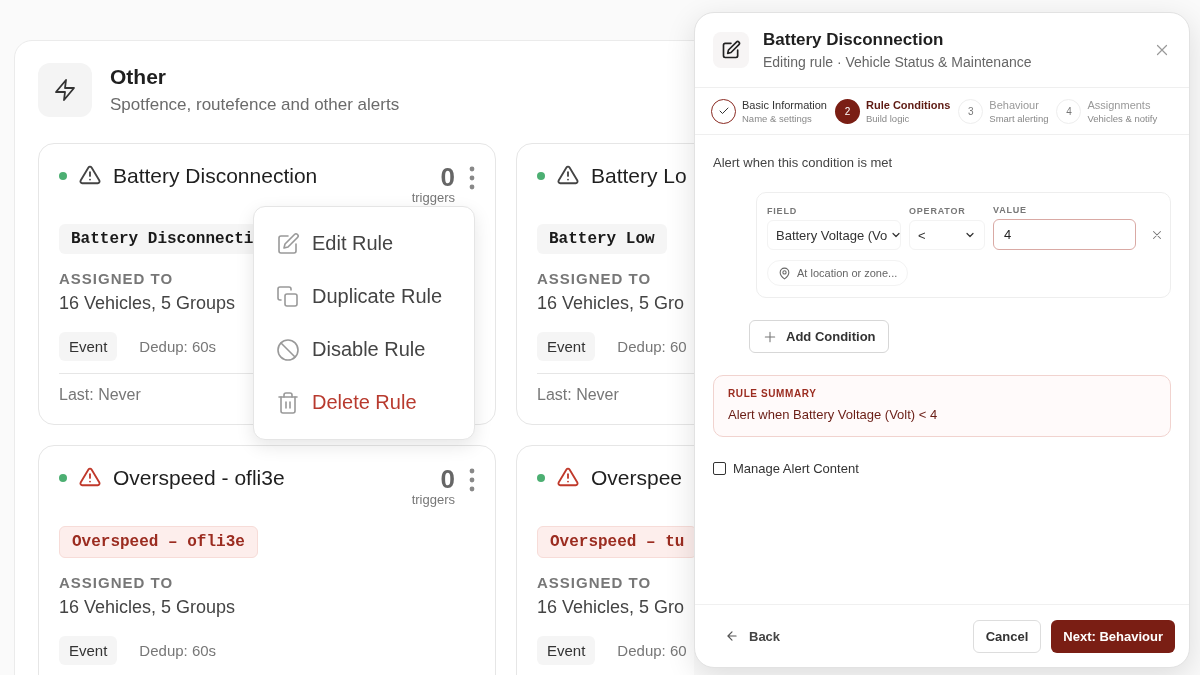  Describe the element at coordinates (753, 636) in the screenshot. I see `back-button: Back` at that location.